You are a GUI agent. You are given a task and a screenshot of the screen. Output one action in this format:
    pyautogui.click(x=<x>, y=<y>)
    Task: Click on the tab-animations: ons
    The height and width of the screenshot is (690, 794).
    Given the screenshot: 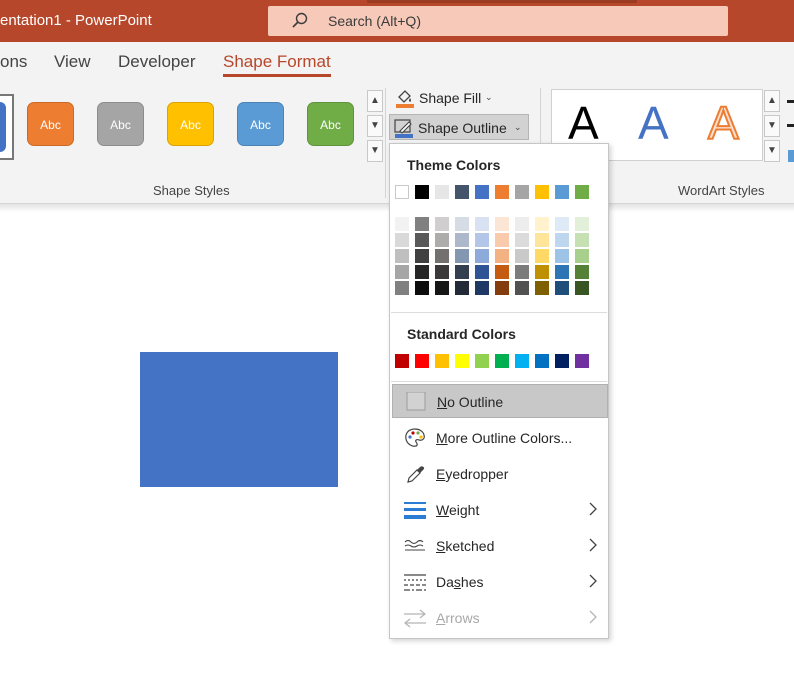 What is the action you would take?
    pyautogui.click(x=13, y=62)
    